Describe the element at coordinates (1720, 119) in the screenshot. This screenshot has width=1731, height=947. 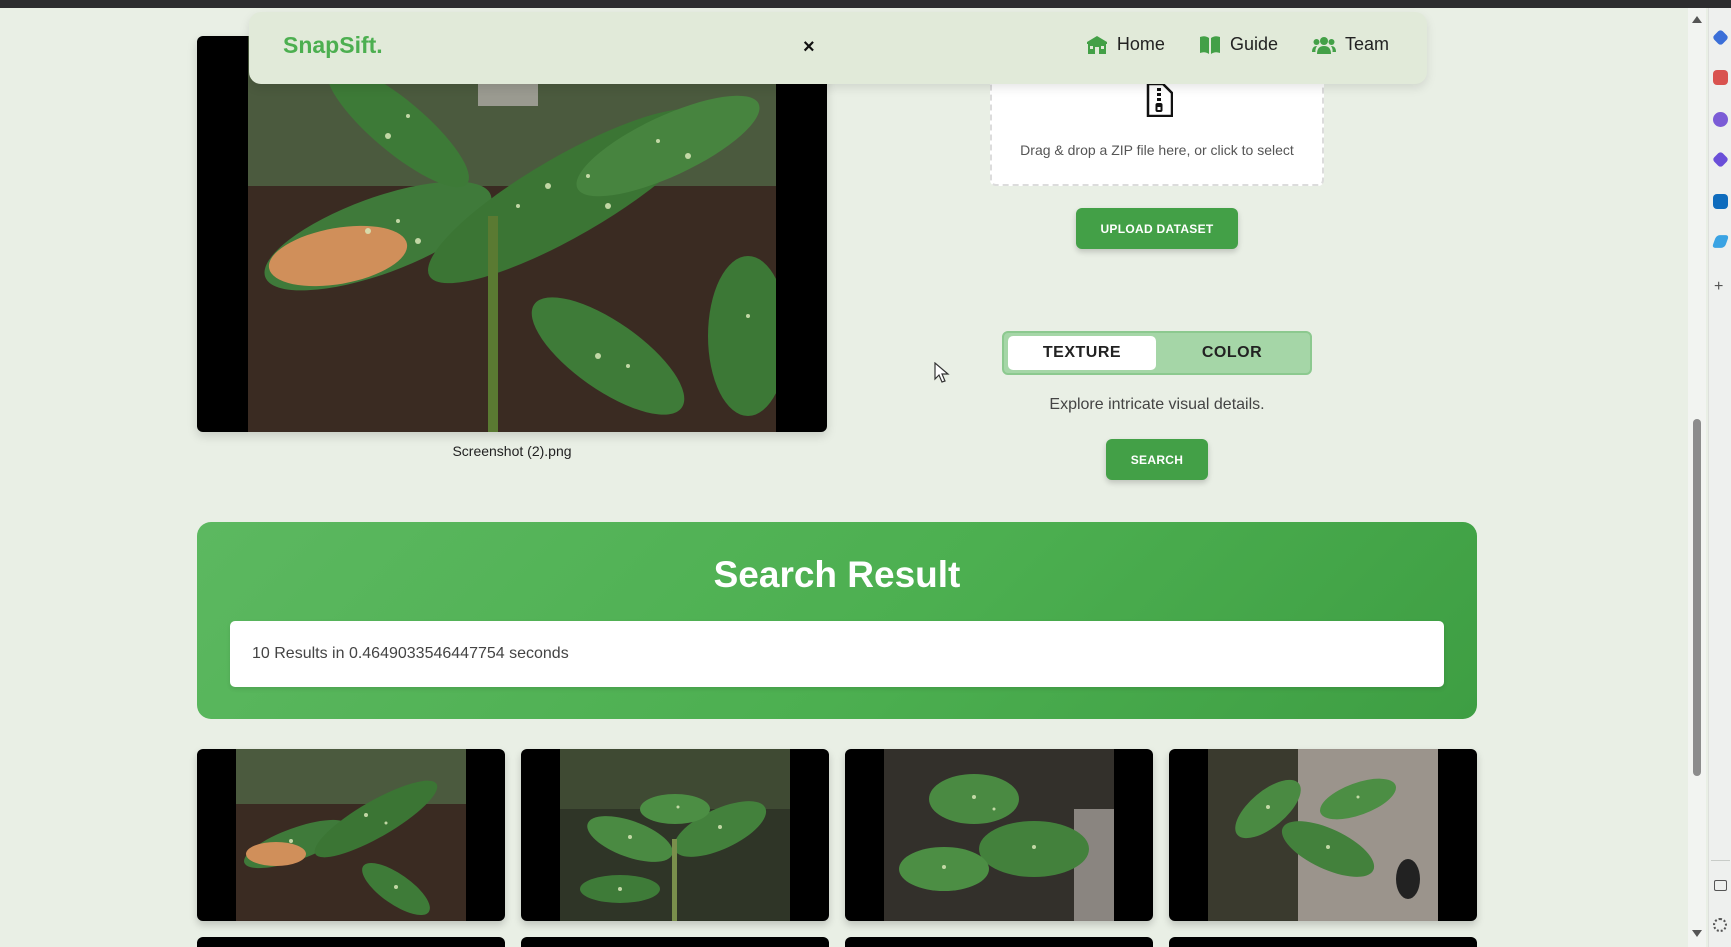
I see `people-icon` at that location.